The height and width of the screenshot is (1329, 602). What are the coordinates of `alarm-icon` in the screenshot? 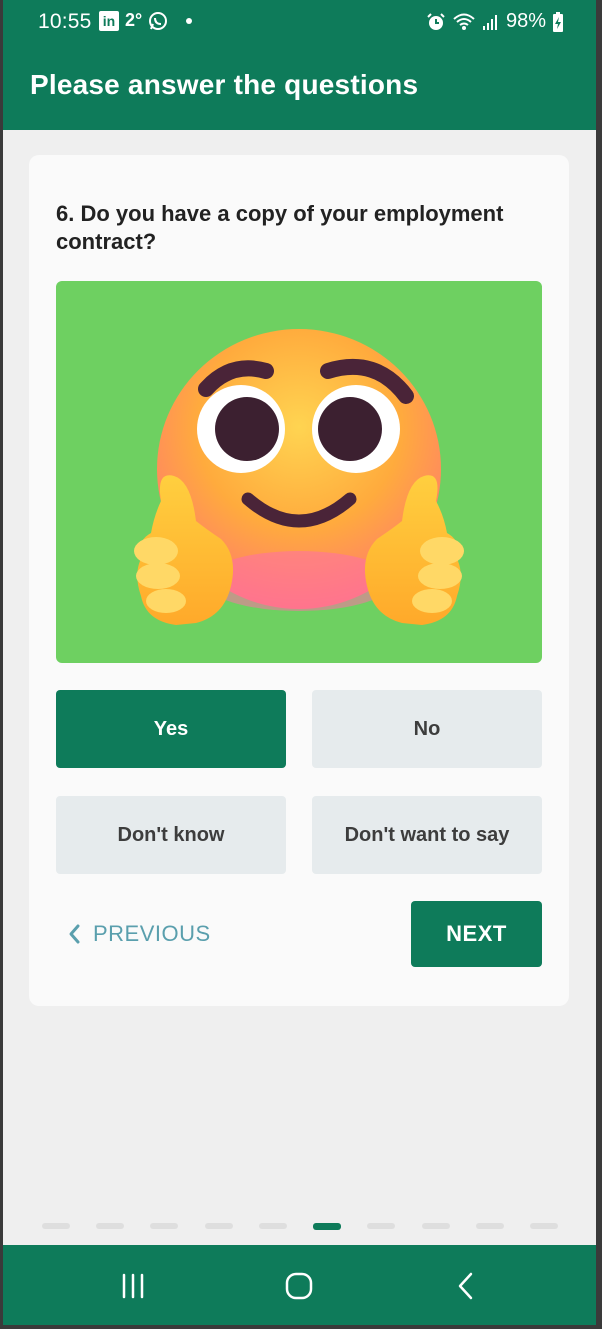 It's located at (436, 21).